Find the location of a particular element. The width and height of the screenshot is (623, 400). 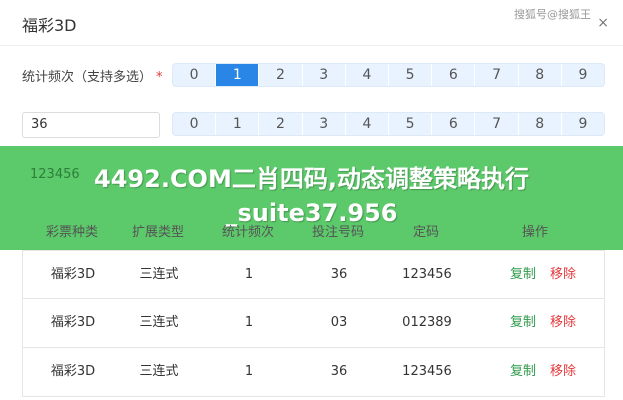

freq-option-1: 1 is located at coordinates (237, 75).